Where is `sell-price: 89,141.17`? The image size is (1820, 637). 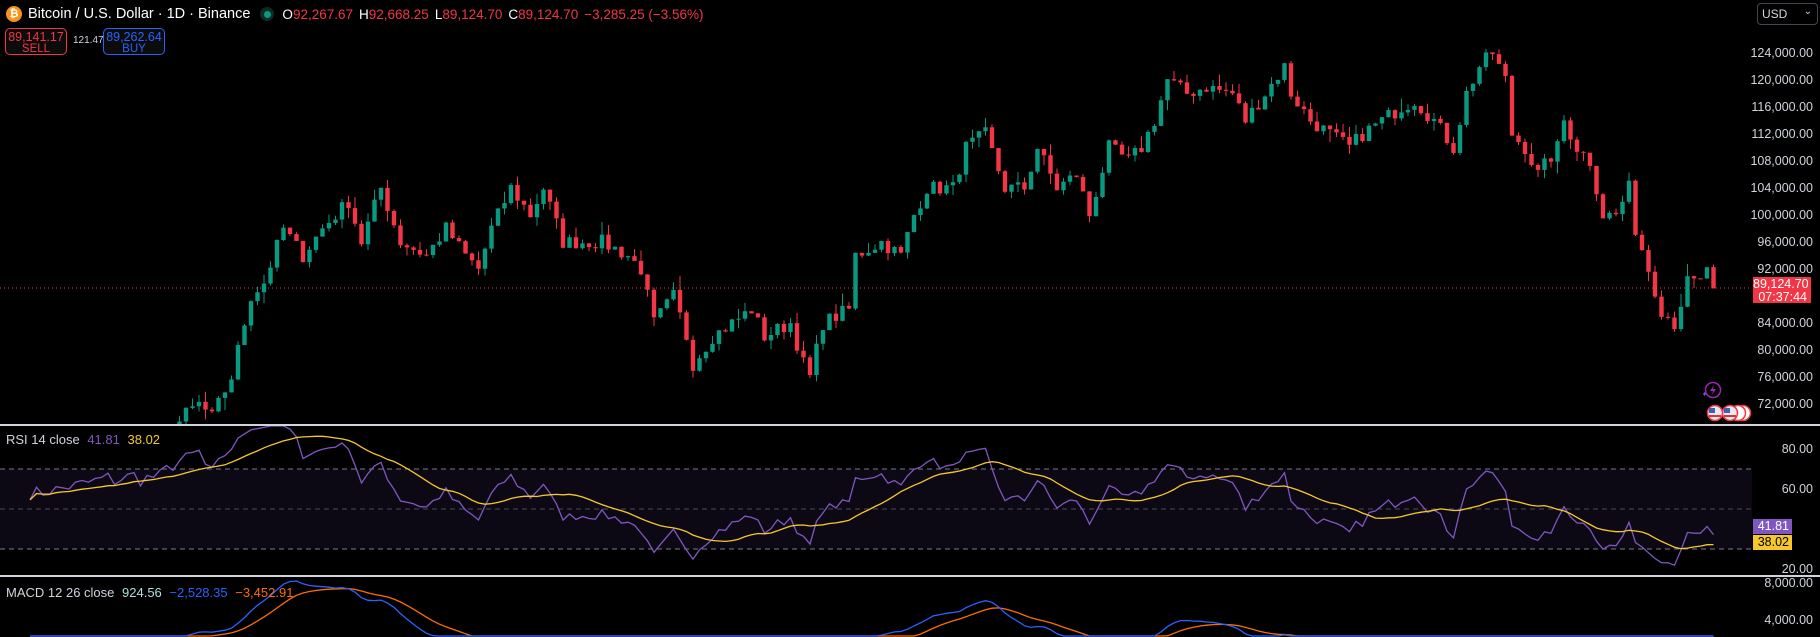 sell-price: 89,141.17 is located at coordinates (36, 37).